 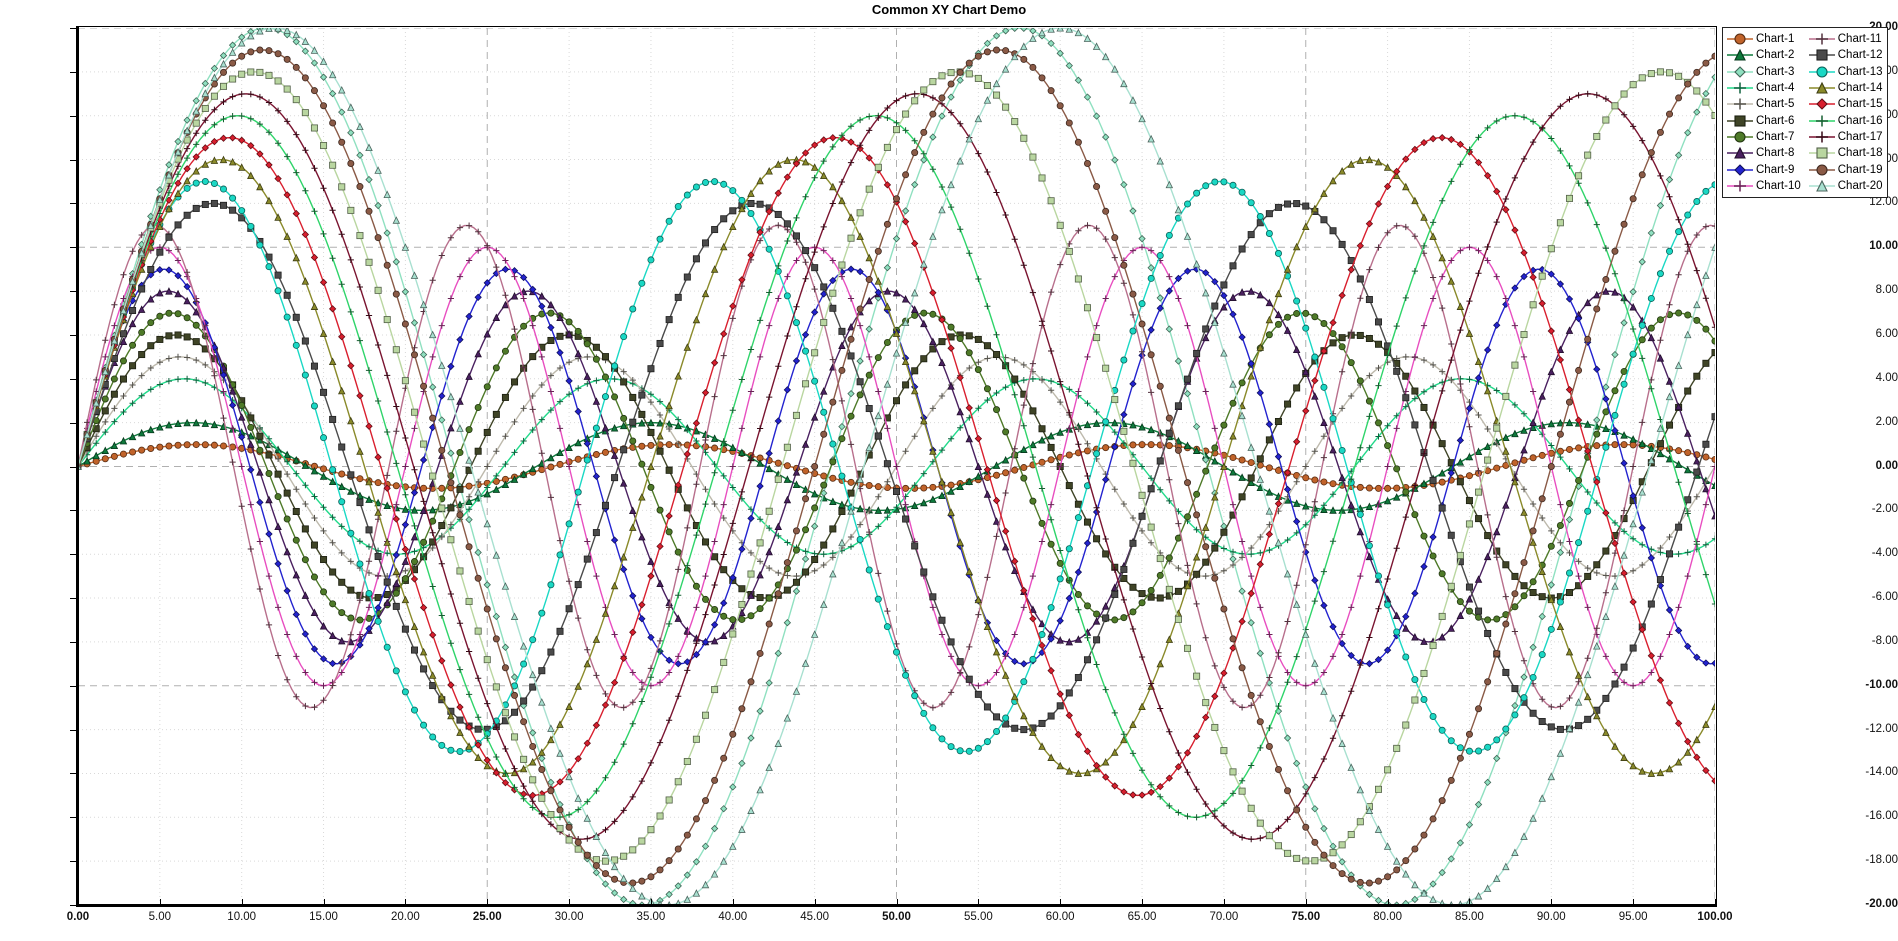 What do you see at coordinates (1881, 860) in the screenshot?
I see `y-axis-label: -18.00` at bounding box center [1881, 860].